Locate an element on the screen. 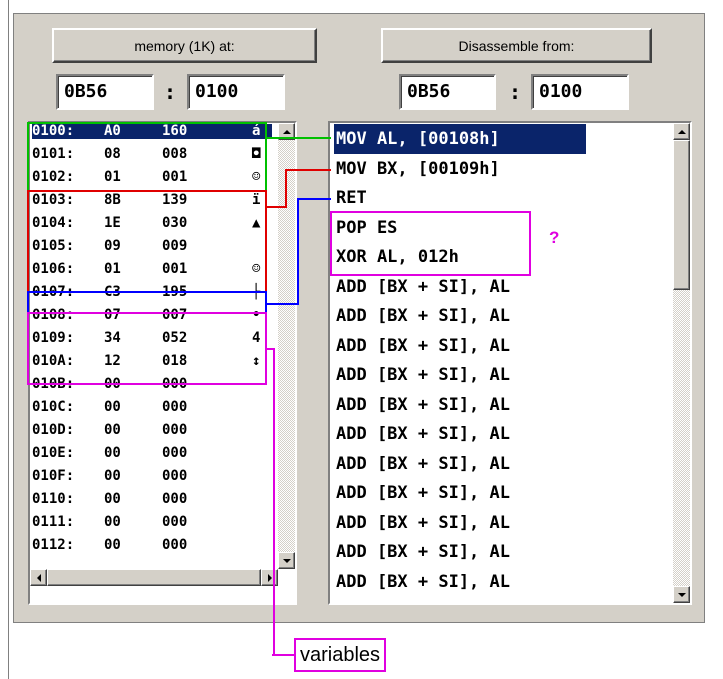 Image resolution: width=723 pixels, height=679 pixels. disassembly-row: MOV BX, [00109h] is located at coordinates (460, 169).